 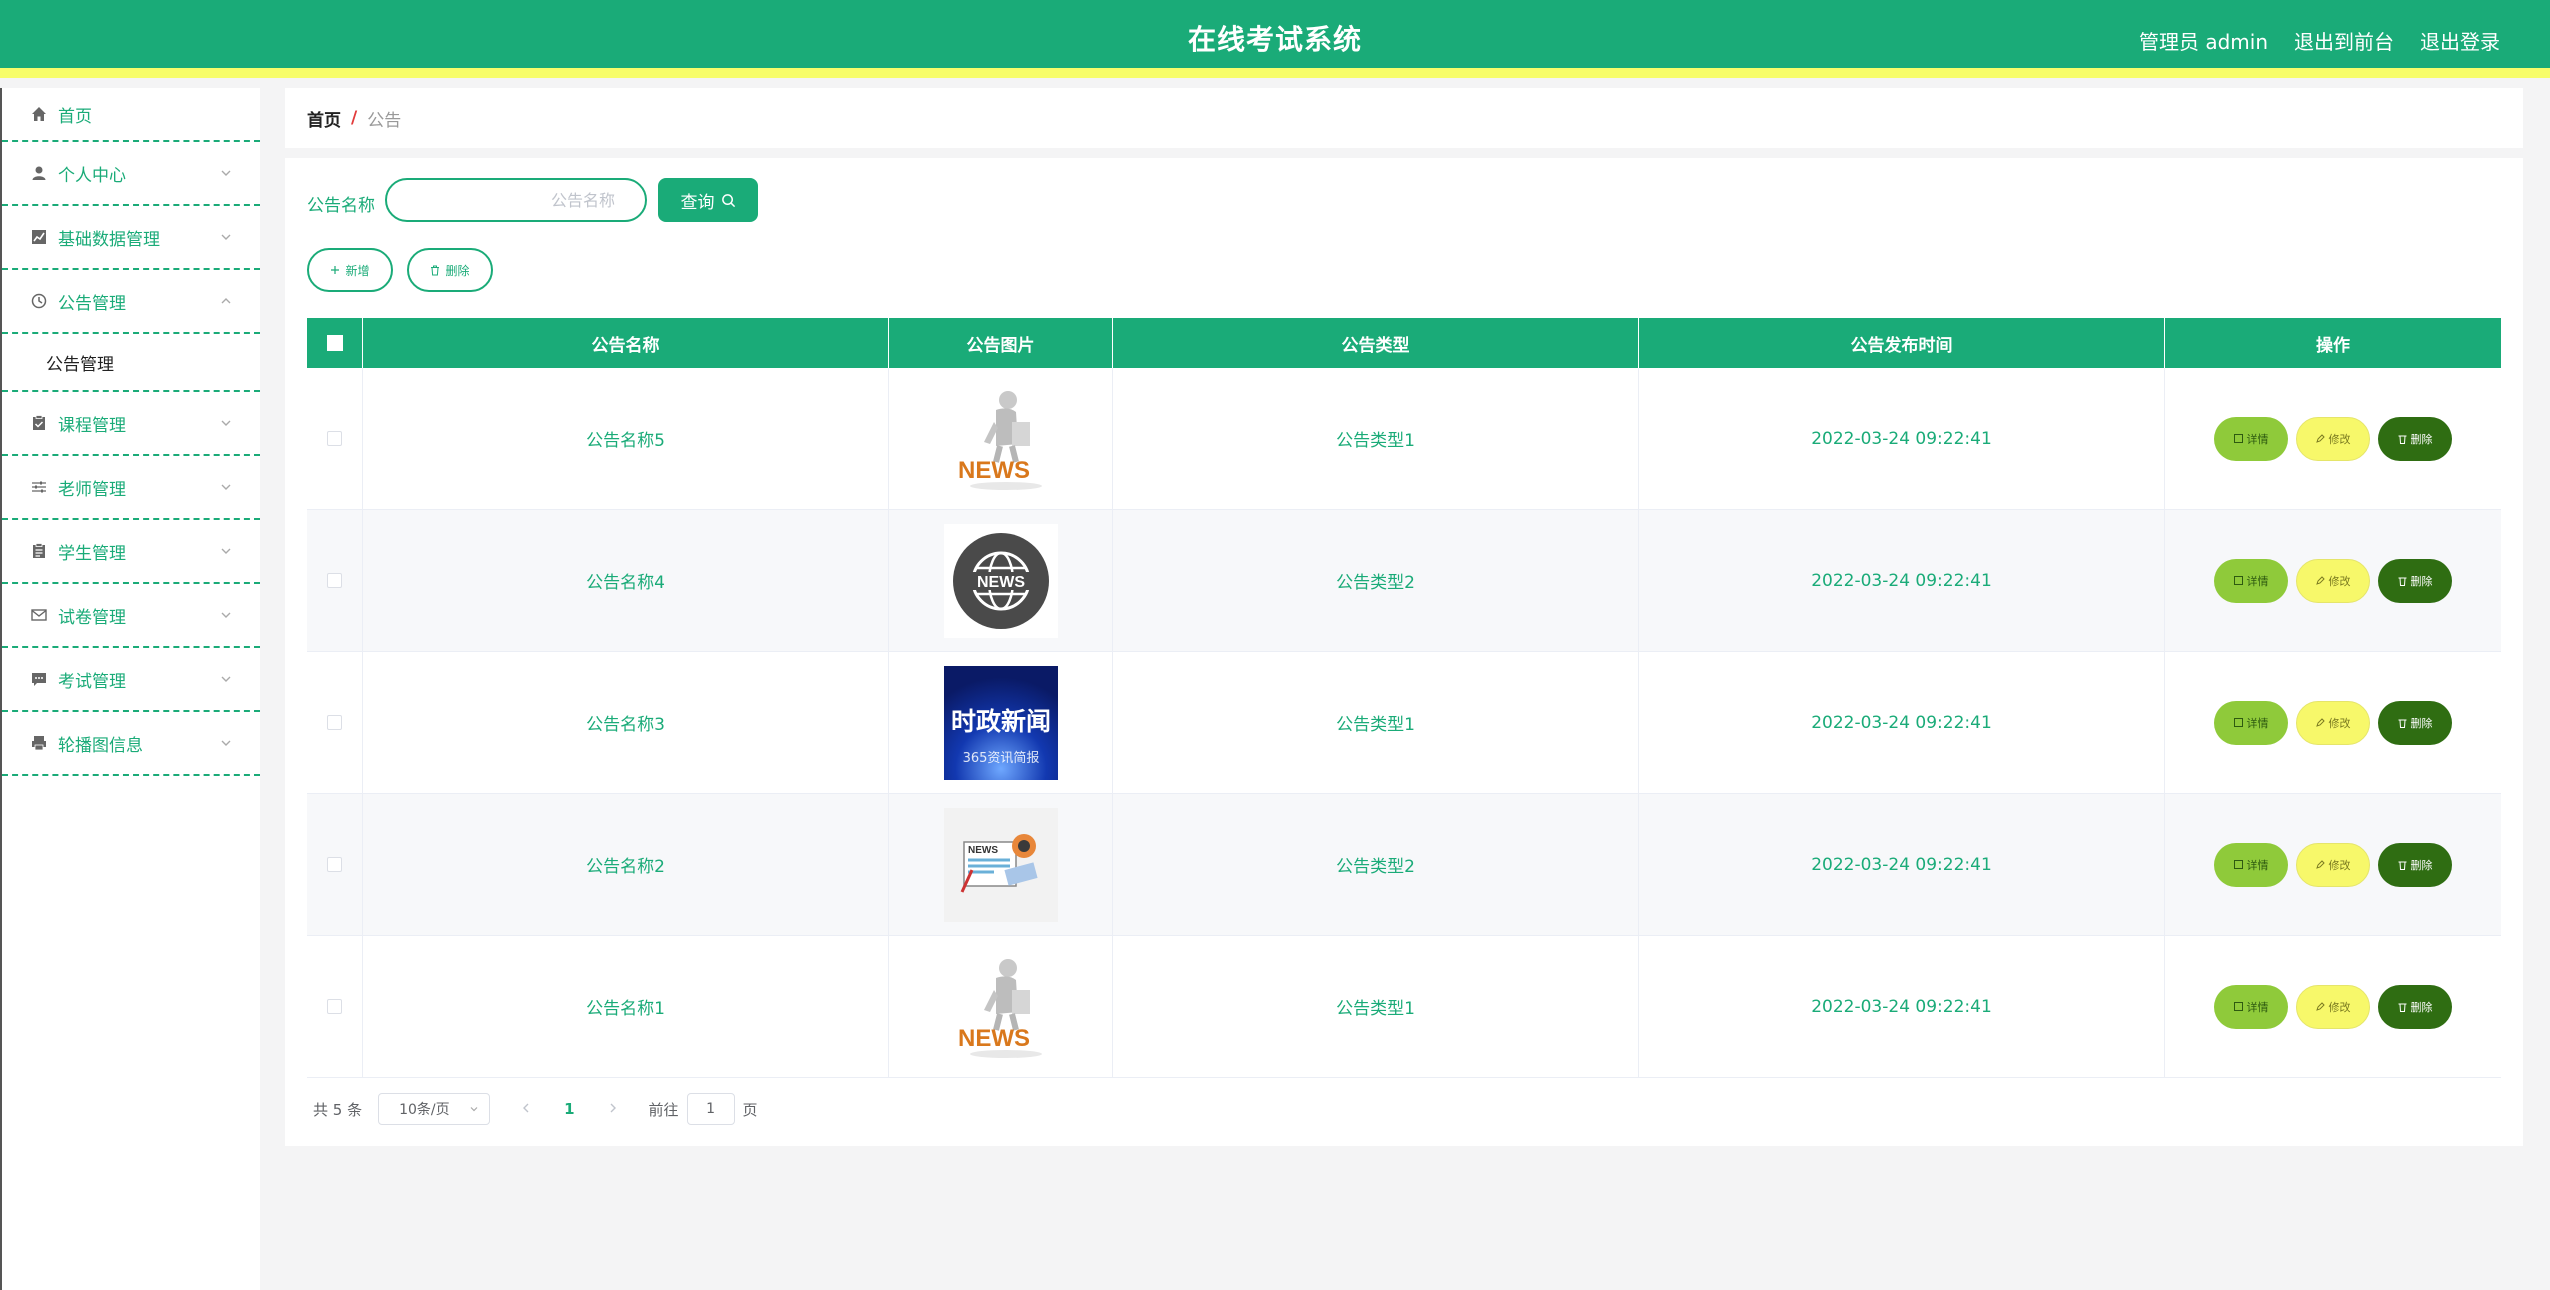 I want to click on prev-page-button, so click(x=526, y=1109).